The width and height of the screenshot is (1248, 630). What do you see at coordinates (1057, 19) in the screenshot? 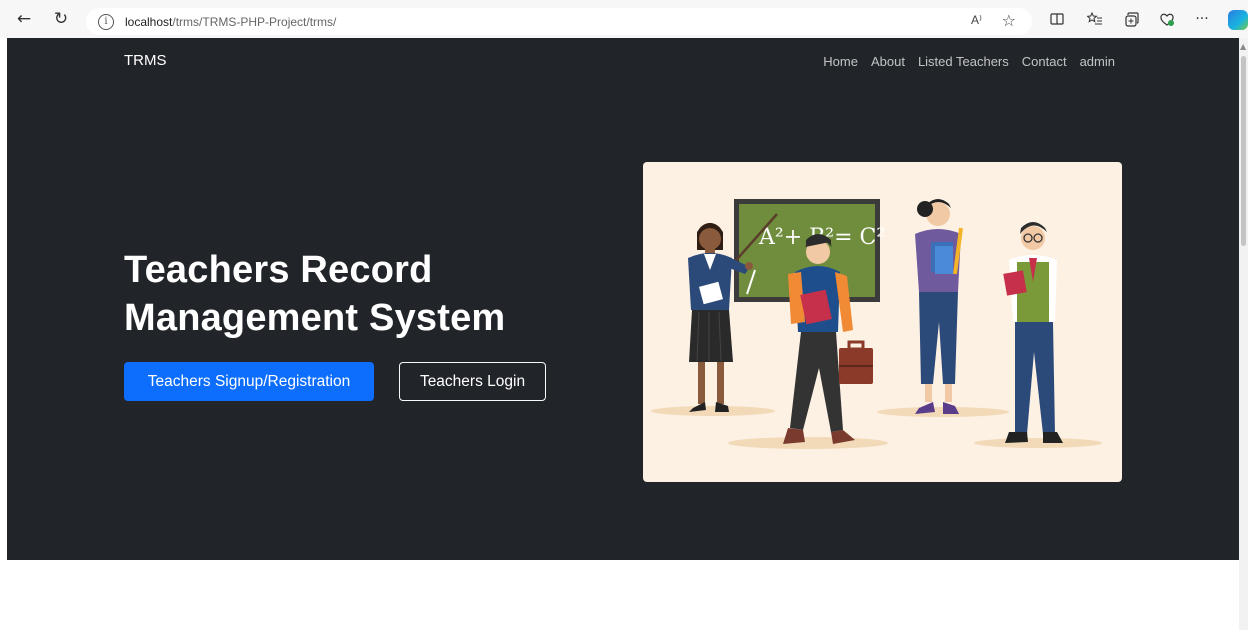
I see `split-screen-icon` at bounding box center [1057, 19].